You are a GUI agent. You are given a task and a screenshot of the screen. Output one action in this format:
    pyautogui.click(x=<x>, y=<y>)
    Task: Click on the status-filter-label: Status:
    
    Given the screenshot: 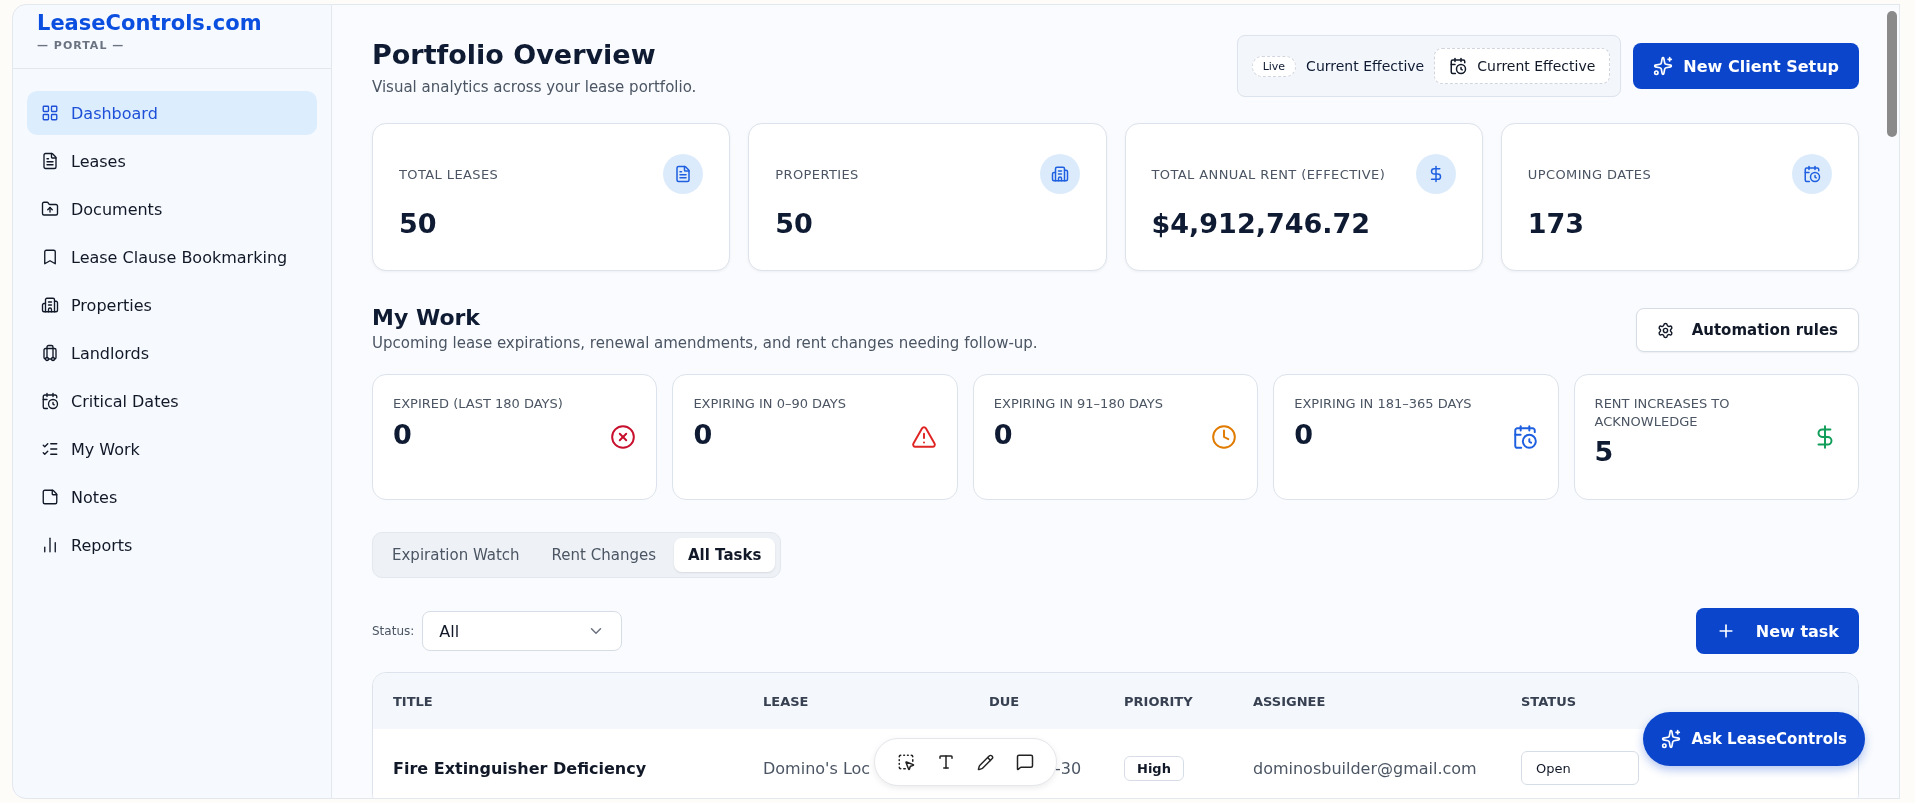 What is the action you would take?
    pyautogui.click(x=393, y=631)
    